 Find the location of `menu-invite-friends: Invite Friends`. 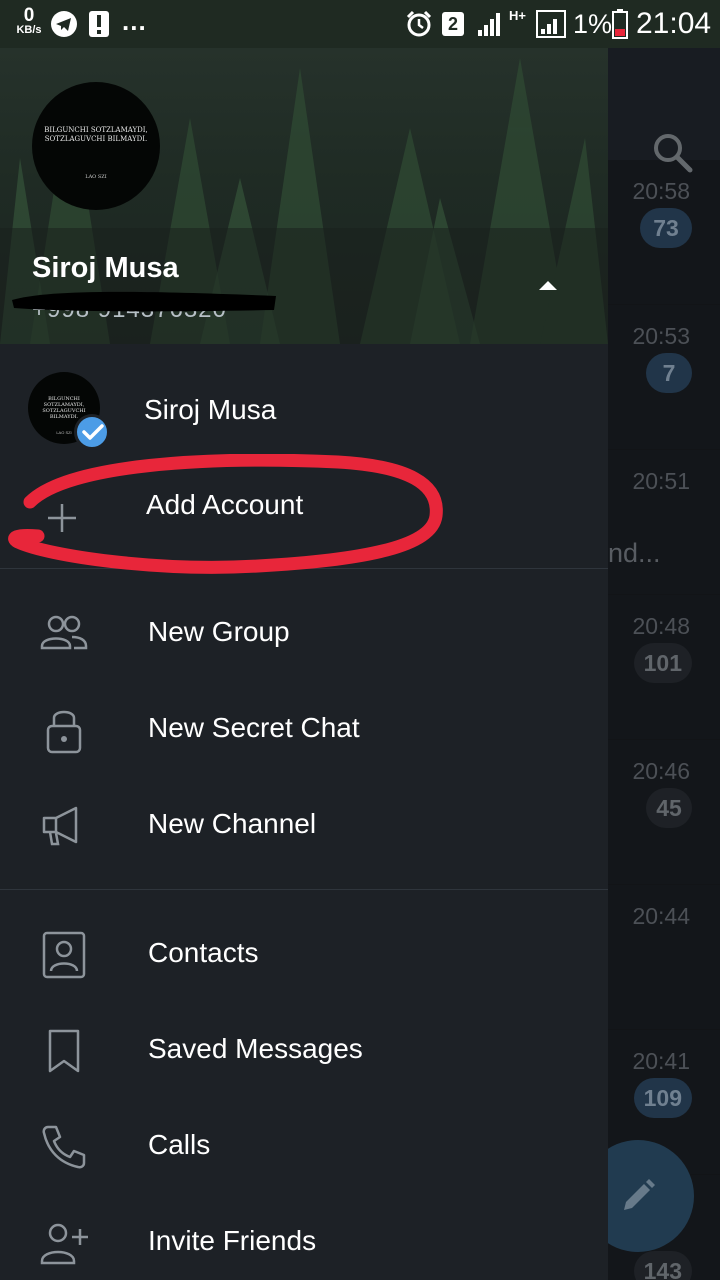

menu-invite-friends: Invite Friends is located at coordinates (304, 1237).